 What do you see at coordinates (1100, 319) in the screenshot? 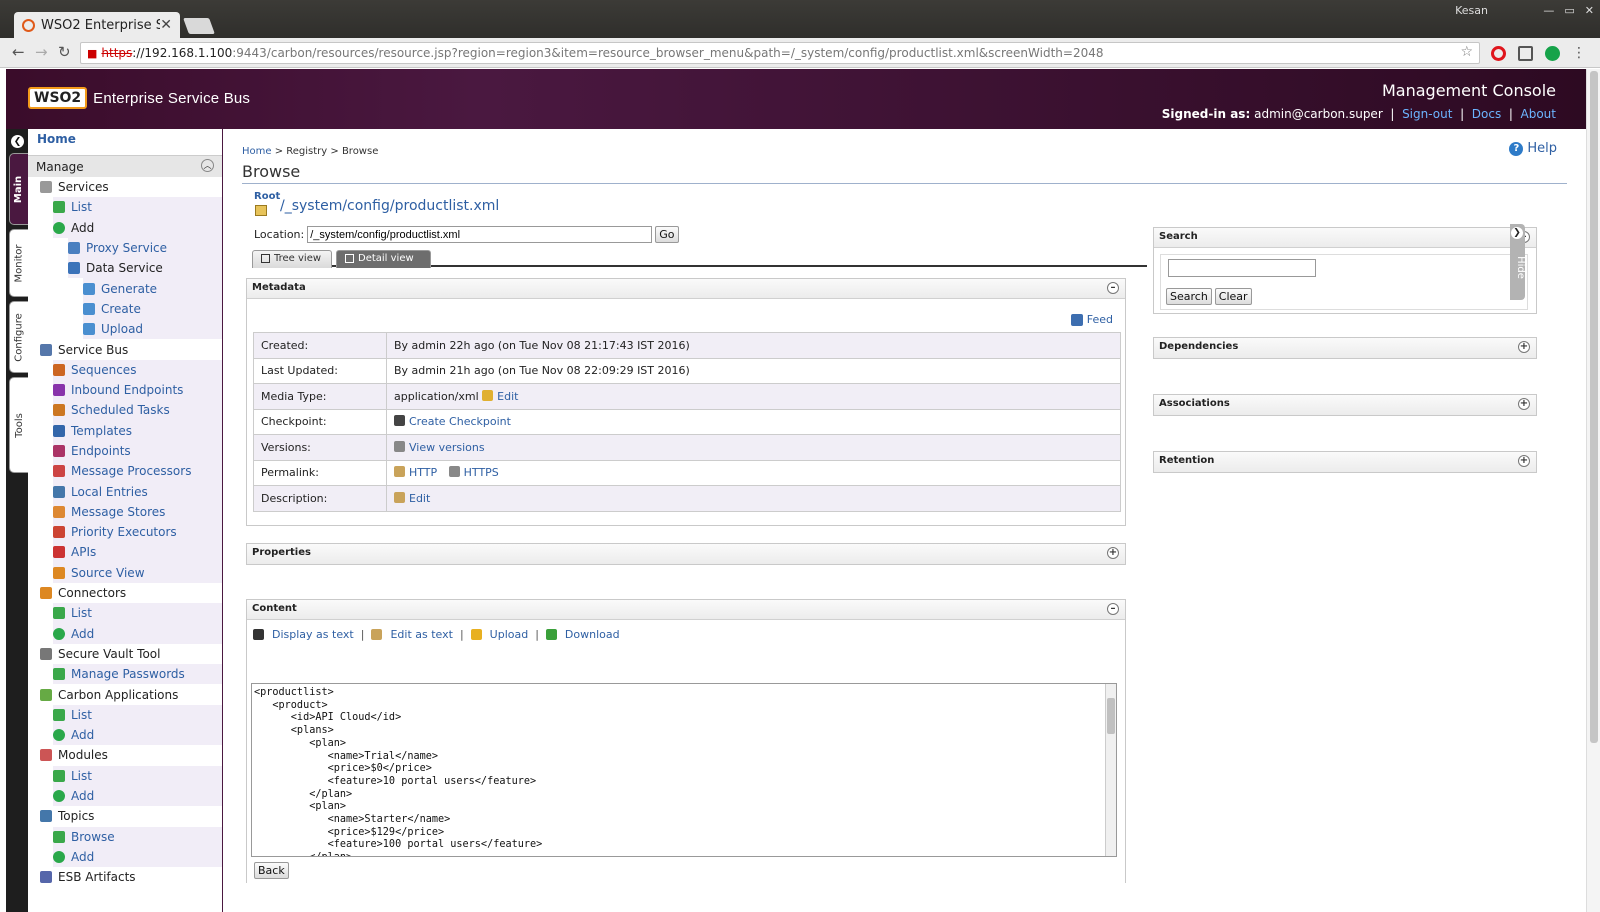
I see `feed-label: Feed` at bounding box center [1100, 319].